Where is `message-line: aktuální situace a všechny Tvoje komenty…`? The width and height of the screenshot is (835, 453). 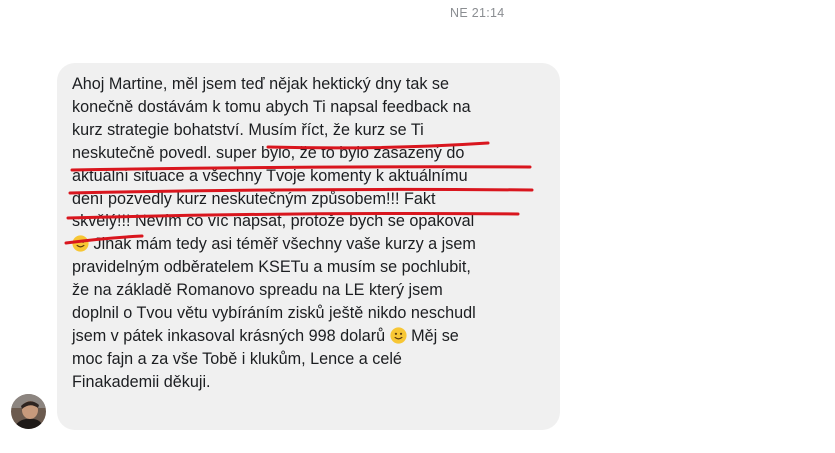
message-line: aktuální situace a všechny Tvoje komenty… is located at coordinates (270, 175).